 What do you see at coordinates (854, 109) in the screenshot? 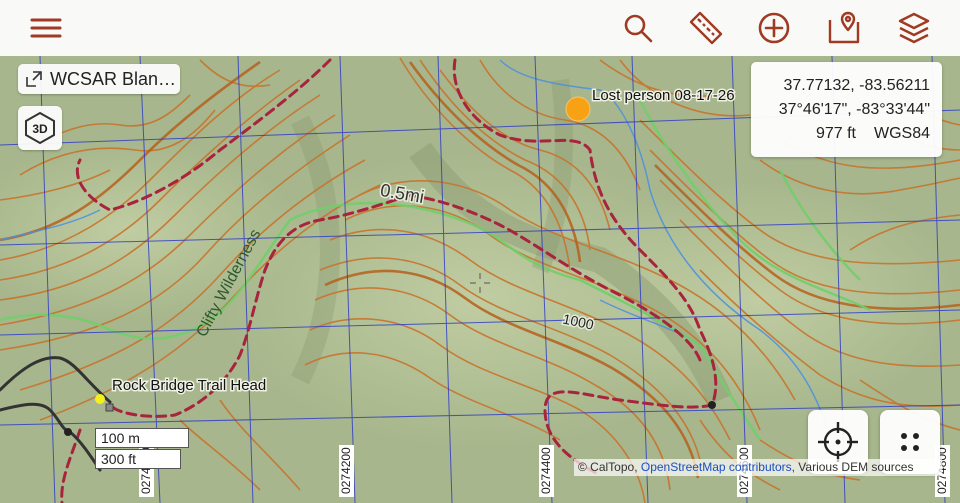
I see `dms-coordinates: 37°46'17", -83°33'44"` at bounding box center [854, 109].